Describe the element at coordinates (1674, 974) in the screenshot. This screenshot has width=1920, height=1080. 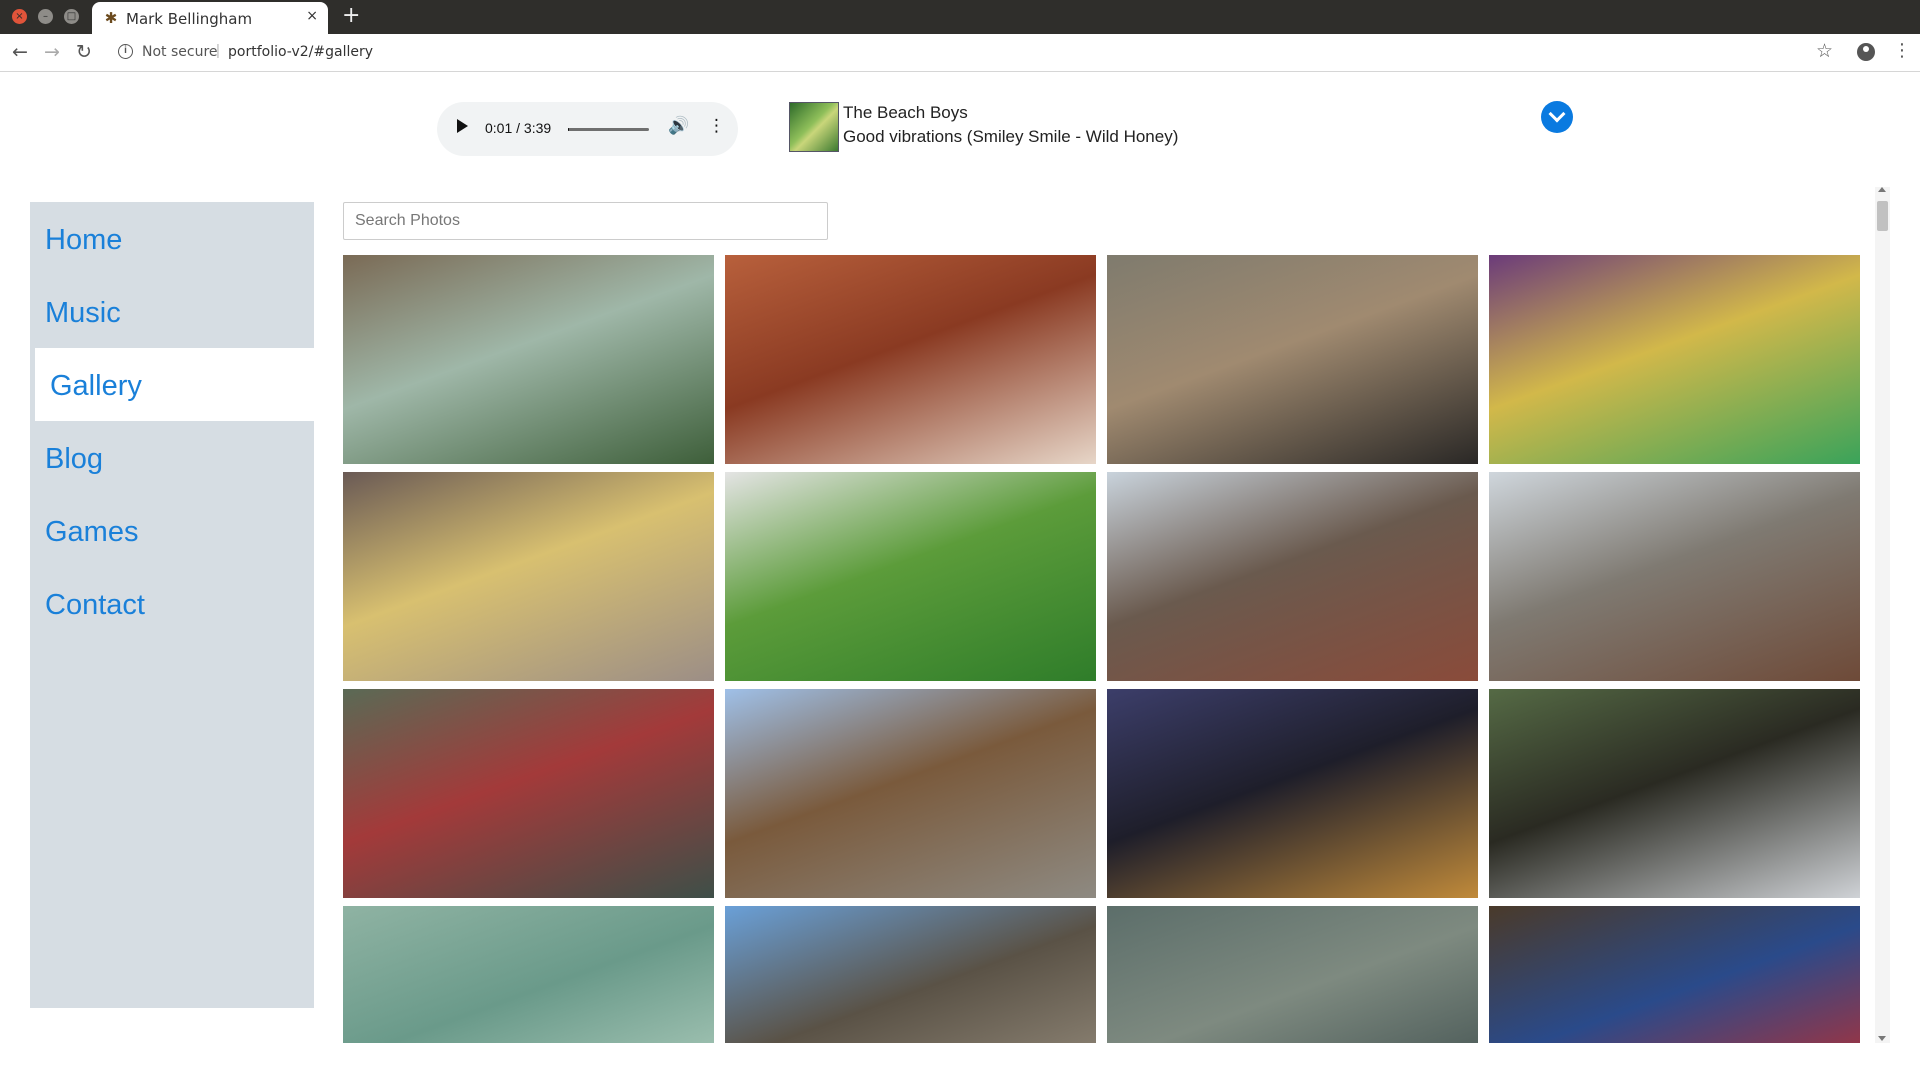
I see `gallery-photo-scarlet-macaws` at that location.